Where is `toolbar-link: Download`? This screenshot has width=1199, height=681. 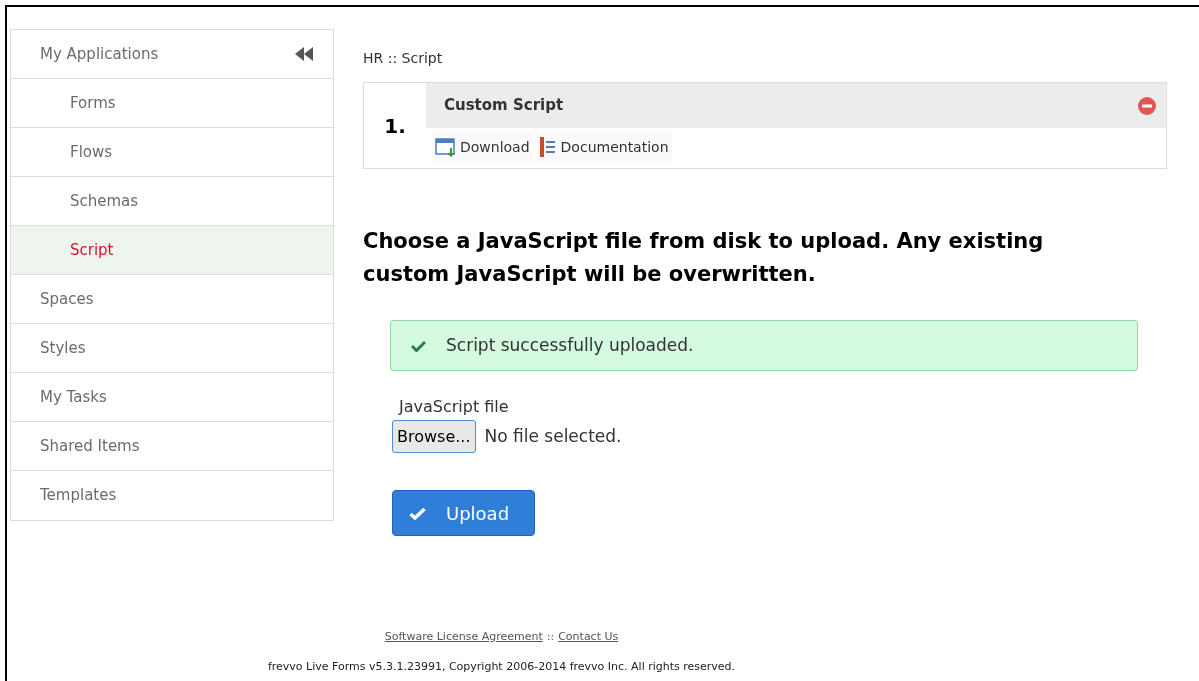 toolbar-link: Download is located at coordinates (482, 147).